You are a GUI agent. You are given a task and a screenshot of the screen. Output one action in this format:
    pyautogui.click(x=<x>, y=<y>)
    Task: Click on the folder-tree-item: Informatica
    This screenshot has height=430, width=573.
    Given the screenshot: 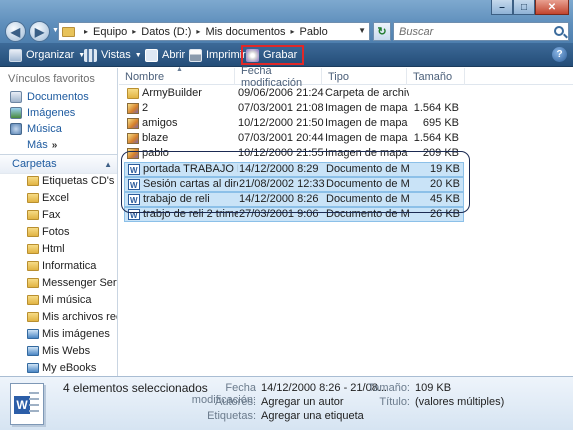 What is the action you would take?
    pyautogui.click(x=72, y=265)
    